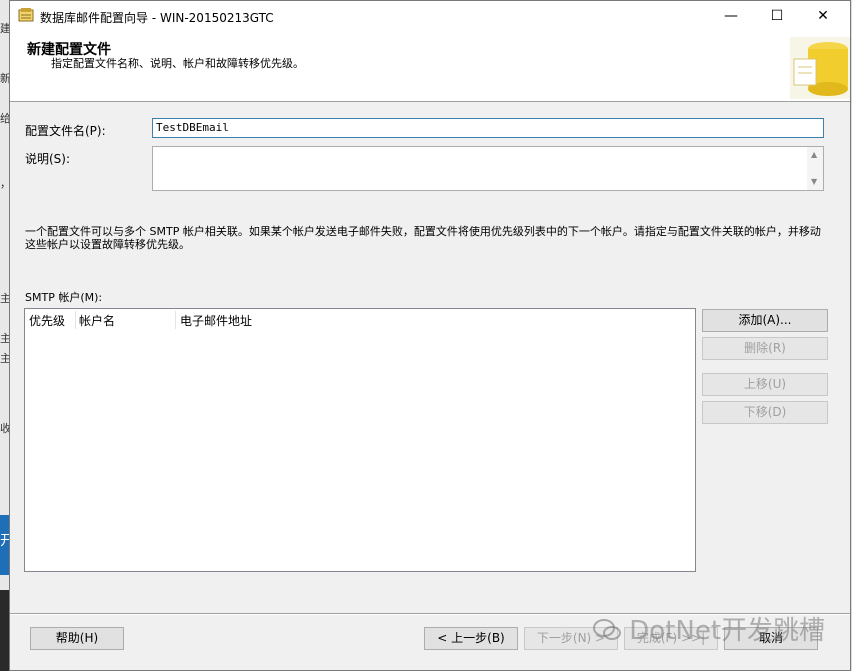 This screenshot has width=852, height=671. I want to click on profile-name-label: 配置文件名(P):, so click(65, 131).